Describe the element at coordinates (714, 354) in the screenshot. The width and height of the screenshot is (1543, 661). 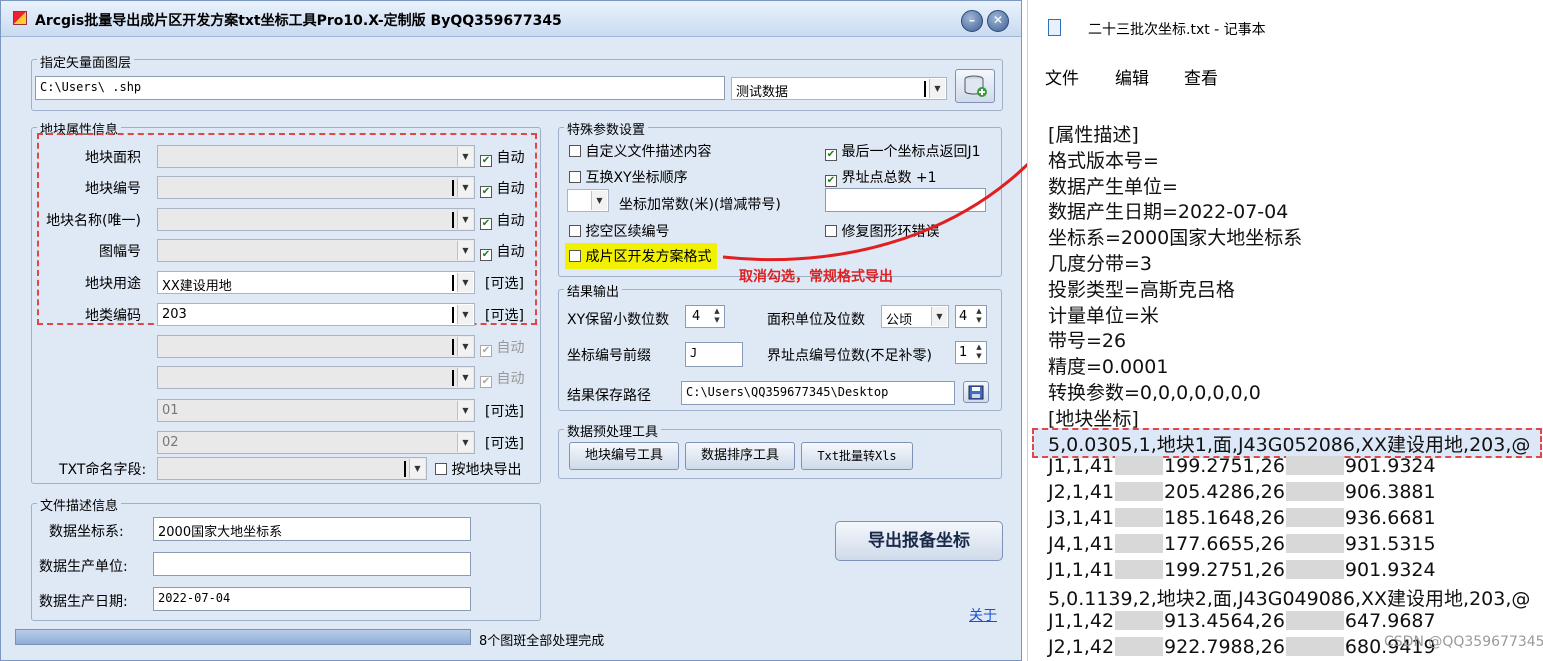
I see `prefix-field: J` at that location.